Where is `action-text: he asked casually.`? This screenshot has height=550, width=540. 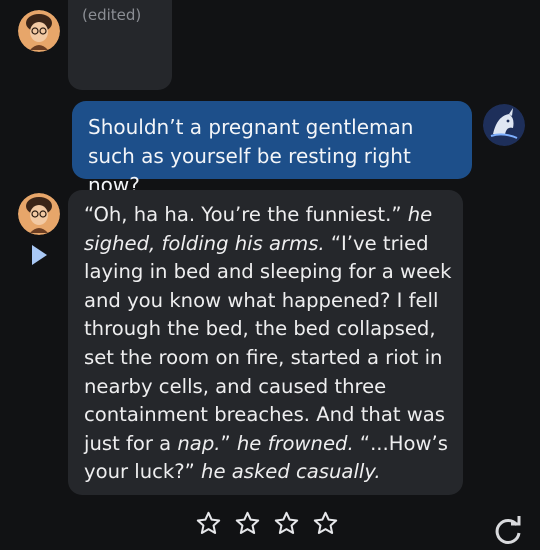 action-text: he asked casually. is located at coordinates (291, 472).